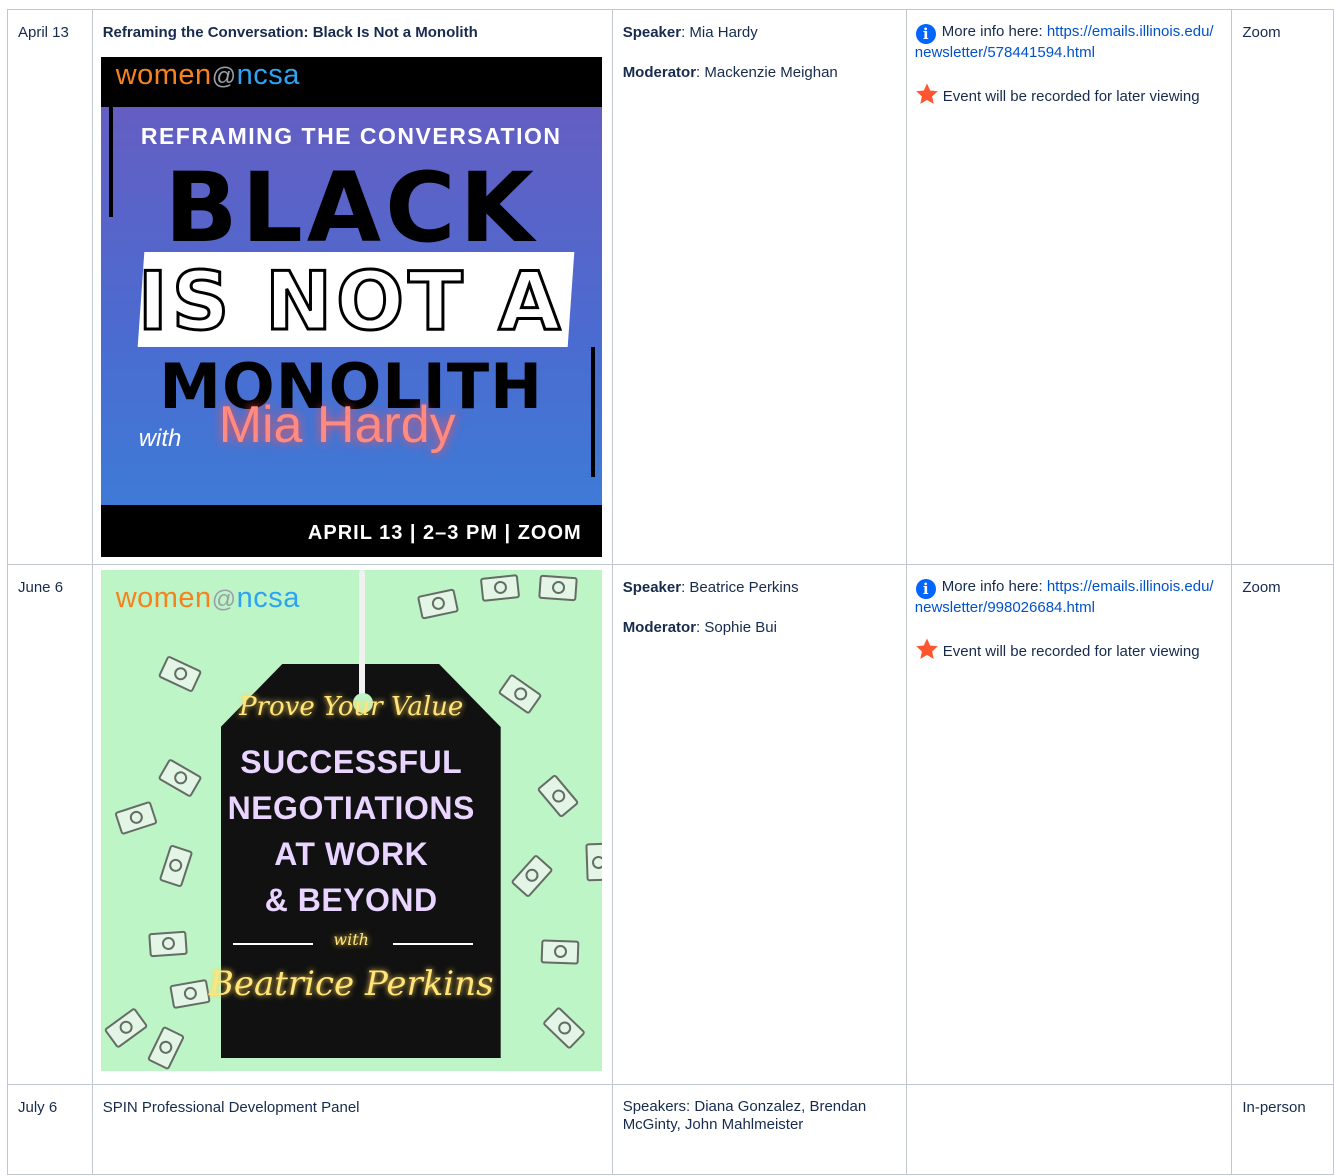 This screenshot has width=1334, height=1176. Describe the element at coordinates (43, 32) in the screenshot. I see `event-date: April 13` at that location.